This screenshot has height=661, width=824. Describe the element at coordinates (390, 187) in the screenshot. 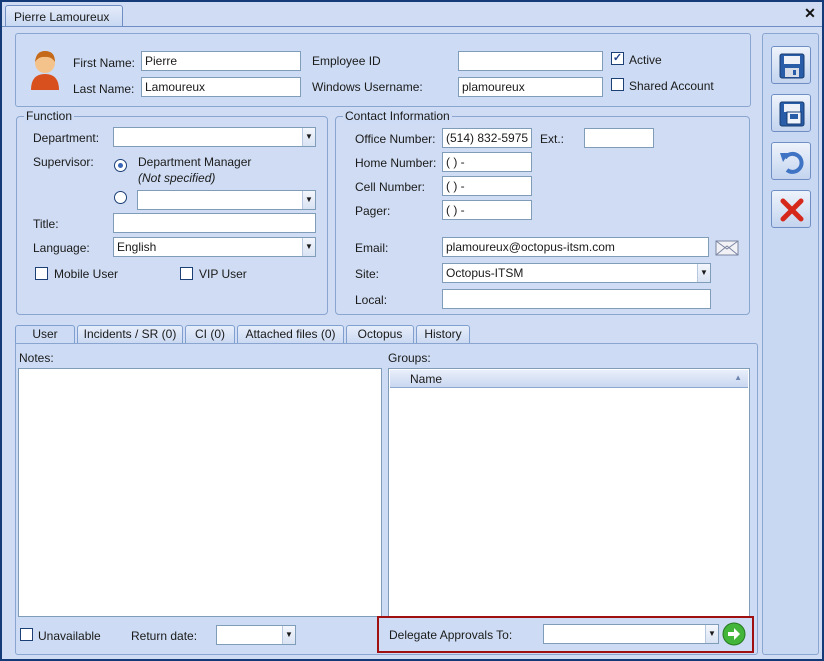

I see `cell-number-label: Cell Number:` at that location.